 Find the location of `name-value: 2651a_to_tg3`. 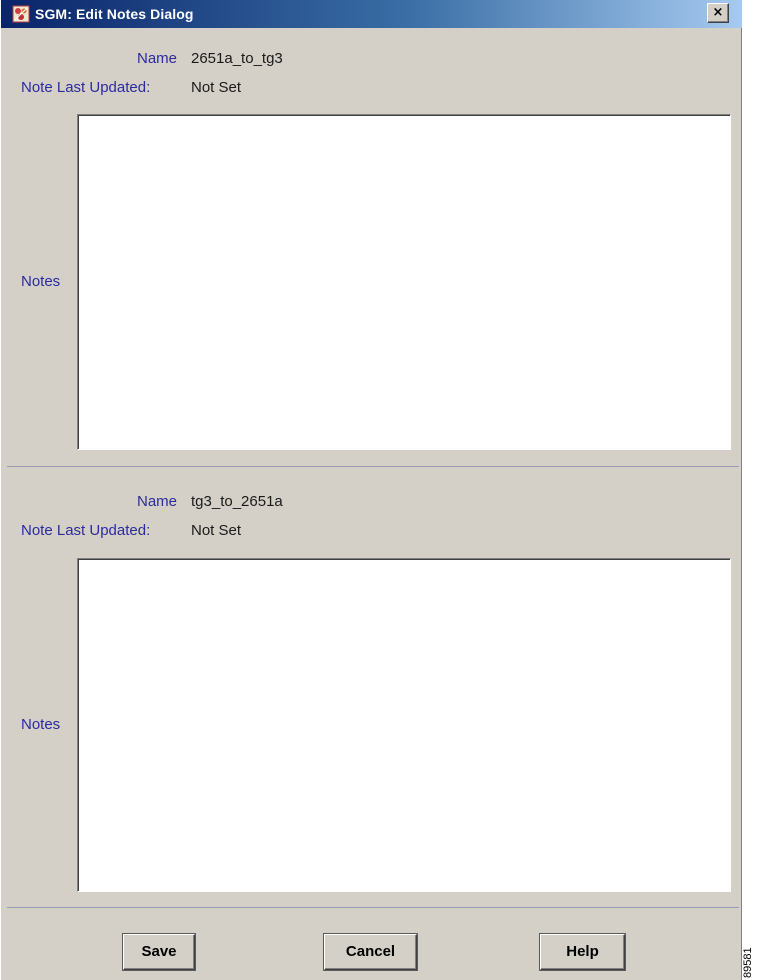

name-value: 2651a_to_tg3 is located at coordinates (237, 58).